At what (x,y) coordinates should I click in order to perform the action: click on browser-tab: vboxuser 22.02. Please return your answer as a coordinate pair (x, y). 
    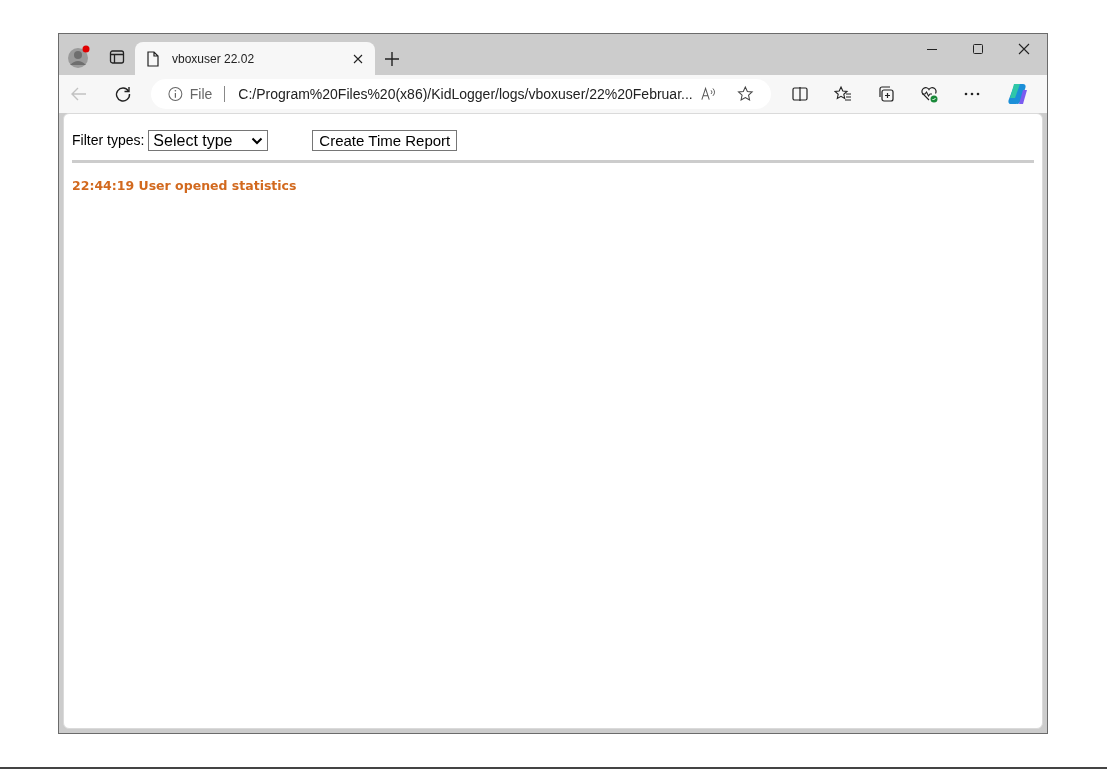
    Looking at the image, I should click on (255, 58).